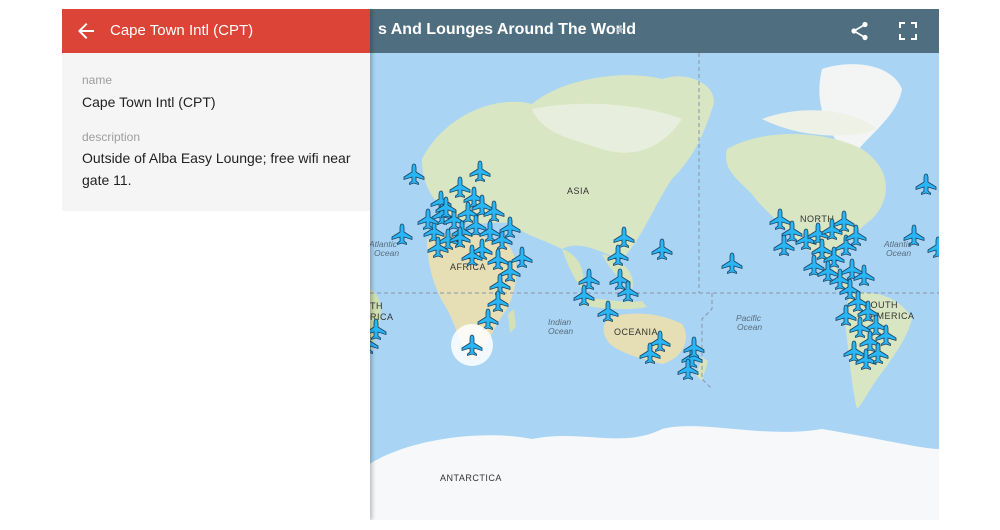 Image resolution: width=1000 pixels, height=530 pixels. What do you see at coordinates (749, 327) in the screenshot?
I see `label-pacific-ocean: Ocean` at bounding box center [749, 327].